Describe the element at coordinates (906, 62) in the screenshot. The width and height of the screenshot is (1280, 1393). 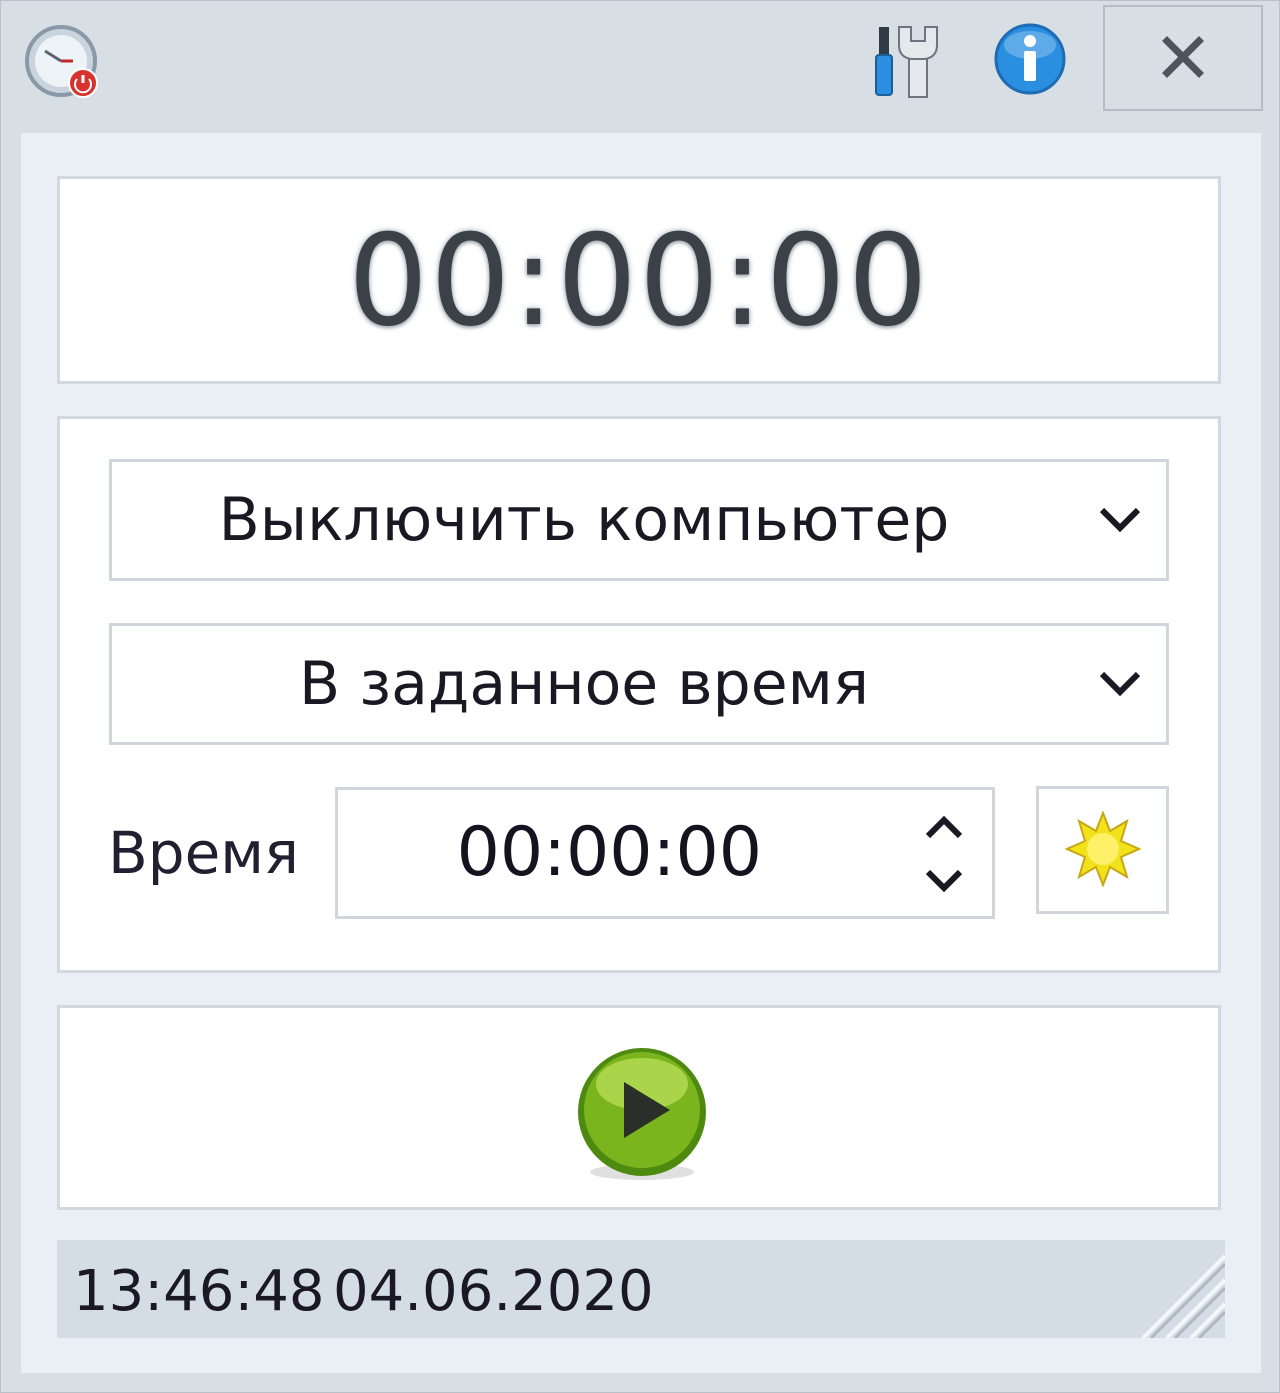
I see `screwdriver-wrench-icon` at that location.